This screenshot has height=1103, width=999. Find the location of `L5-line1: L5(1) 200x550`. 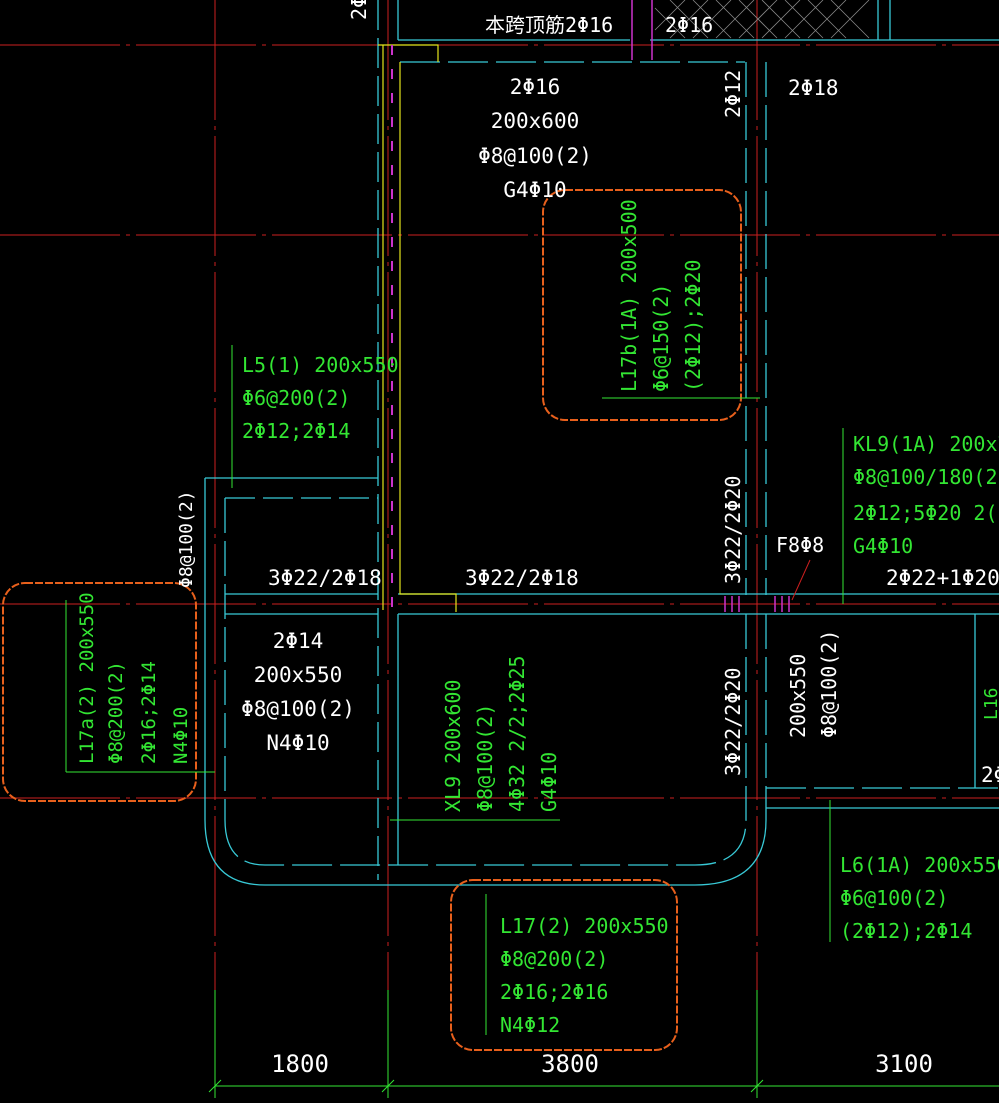

L5-line1: L5(1) 200x550 is located at coordinates (320, 365).